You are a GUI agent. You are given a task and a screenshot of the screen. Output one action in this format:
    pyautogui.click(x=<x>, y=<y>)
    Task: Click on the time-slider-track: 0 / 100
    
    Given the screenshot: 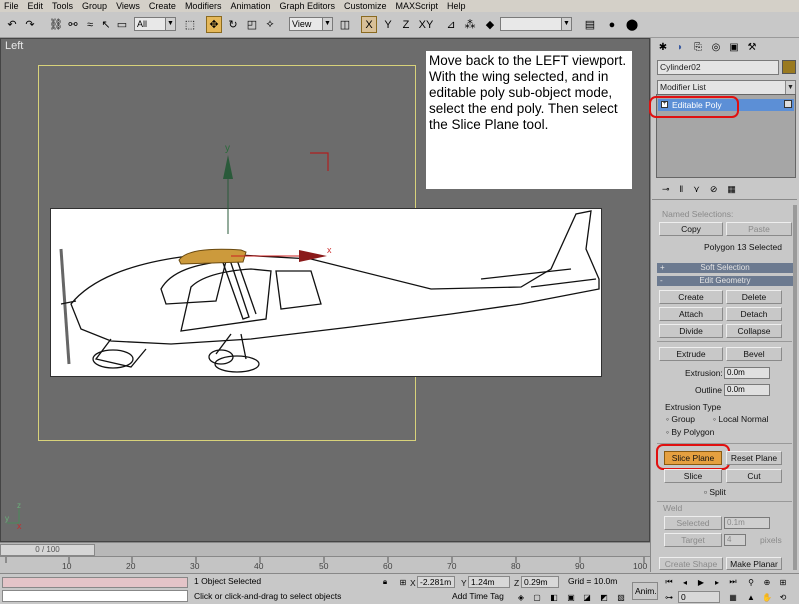 What is the action you would take?
    pyautogui.click(x=325, y=549)
    